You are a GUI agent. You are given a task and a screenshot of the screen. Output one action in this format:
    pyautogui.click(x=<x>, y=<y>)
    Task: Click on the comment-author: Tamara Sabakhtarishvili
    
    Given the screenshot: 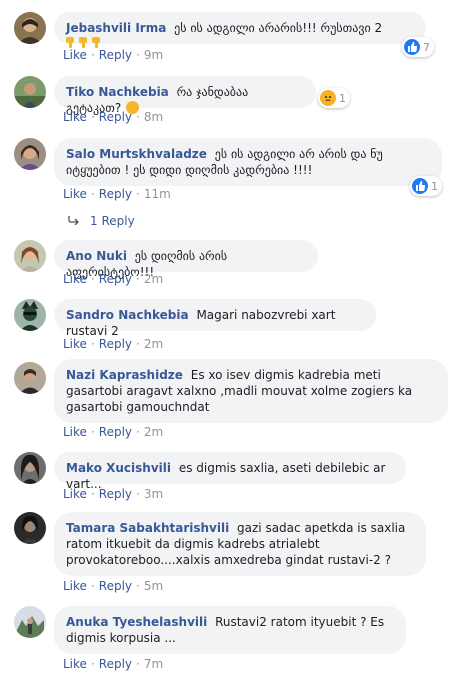 What is the action you would take?
    pyautogui.click(x=147, y=528)
    